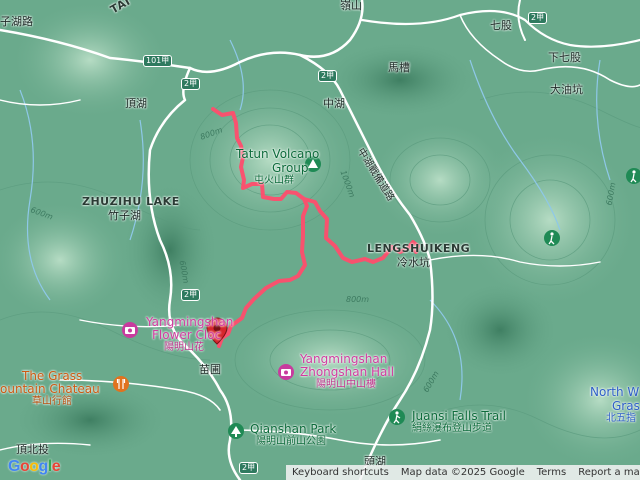 The image size is (640, 480). What do you see at coordinates (621, 419) in the screenshot?
I see `poi-label-north-zh: 北五指` at bounding box center [621, 419].